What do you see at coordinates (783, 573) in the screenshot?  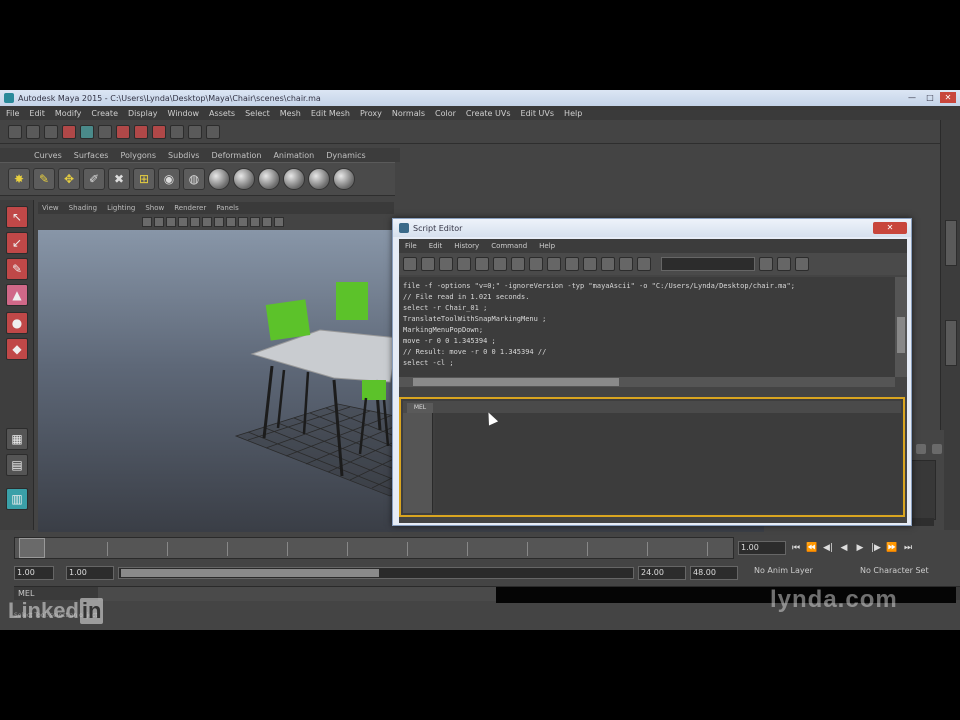 I see `anim-layer-dropdown: No Anim Layer` at bounding box center [783, 573].